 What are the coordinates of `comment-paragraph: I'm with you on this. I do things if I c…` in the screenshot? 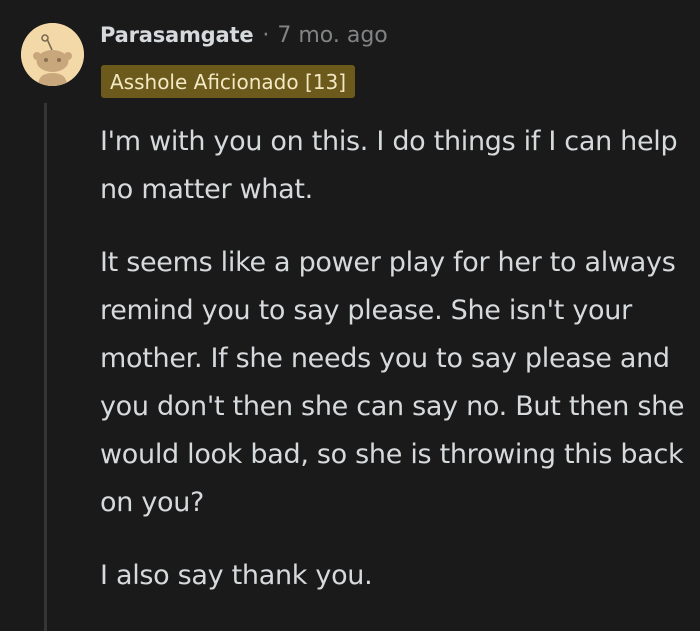 It's located at (389, 165).